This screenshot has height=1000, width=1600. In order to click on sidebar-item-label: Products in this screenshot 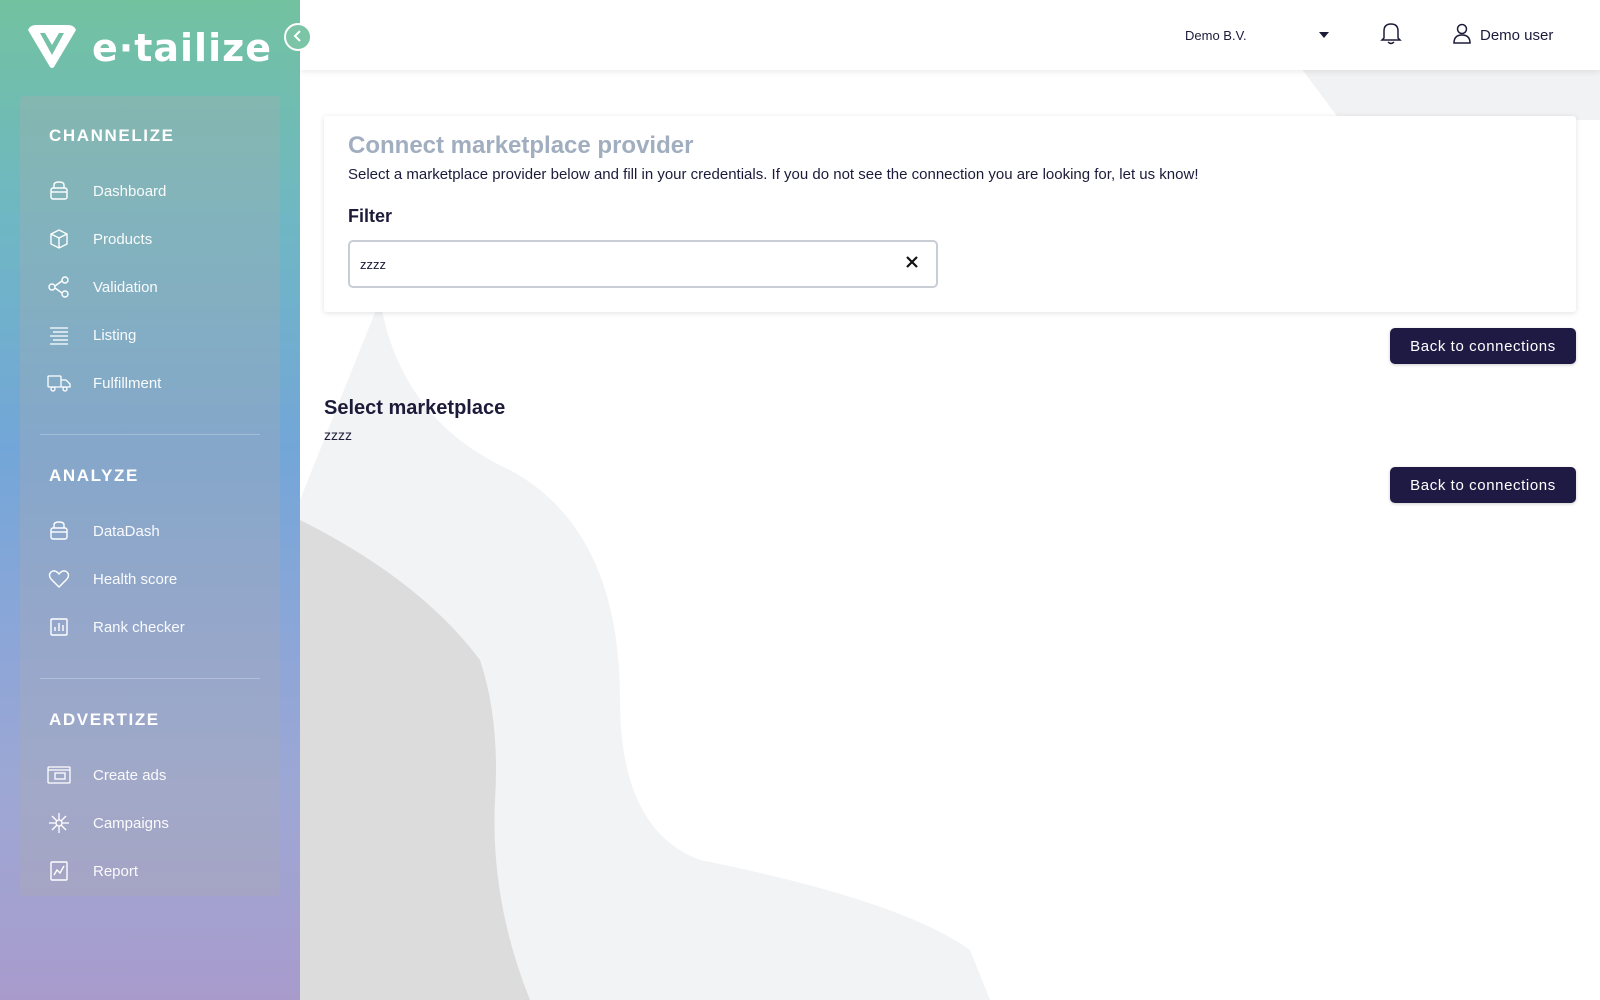, I will do `click(123, 239)`.